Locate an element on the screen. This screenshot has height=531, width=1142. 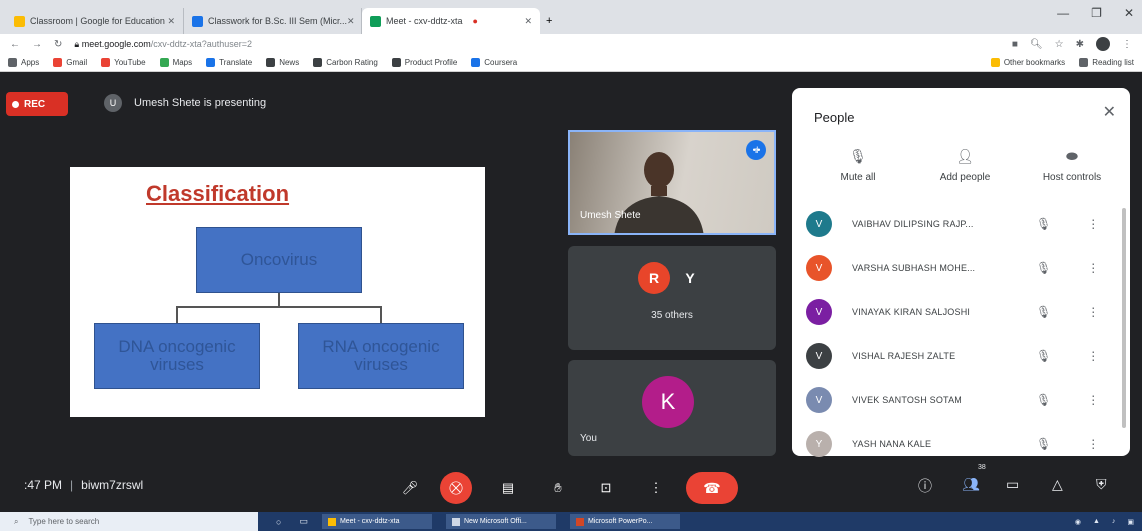
captions-button: ▤ is located at coordinates (508, 488).